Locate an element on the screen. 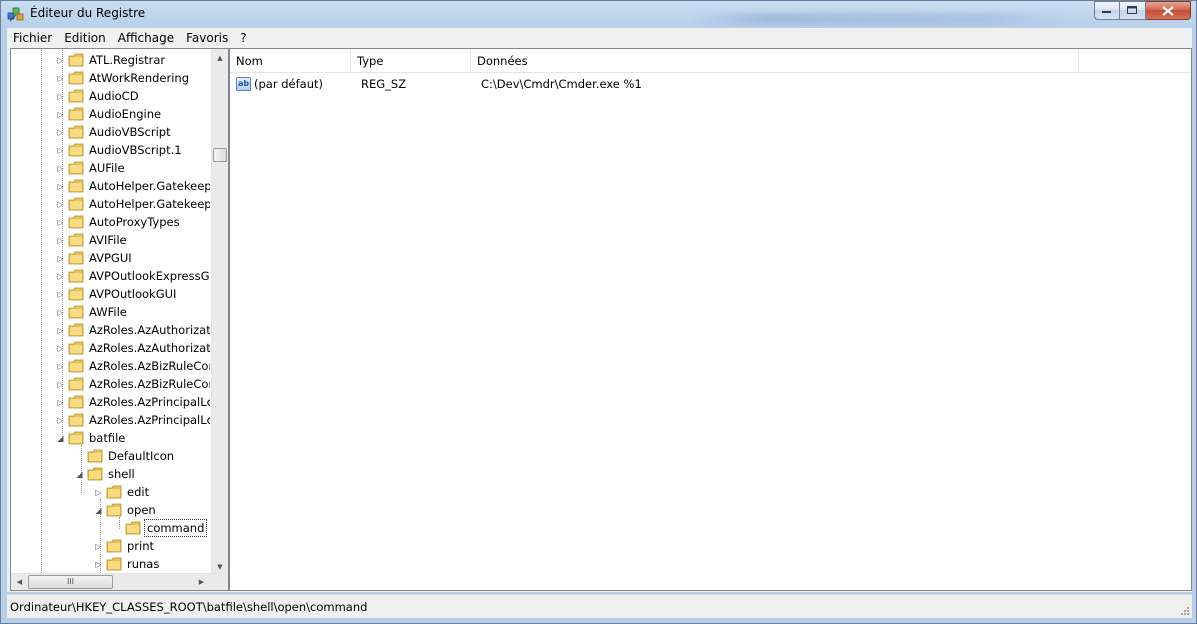 The image size is (1197, 624). tree-item: ▷ AVPOutlookExpressGU is located at coordinates (133, 276).